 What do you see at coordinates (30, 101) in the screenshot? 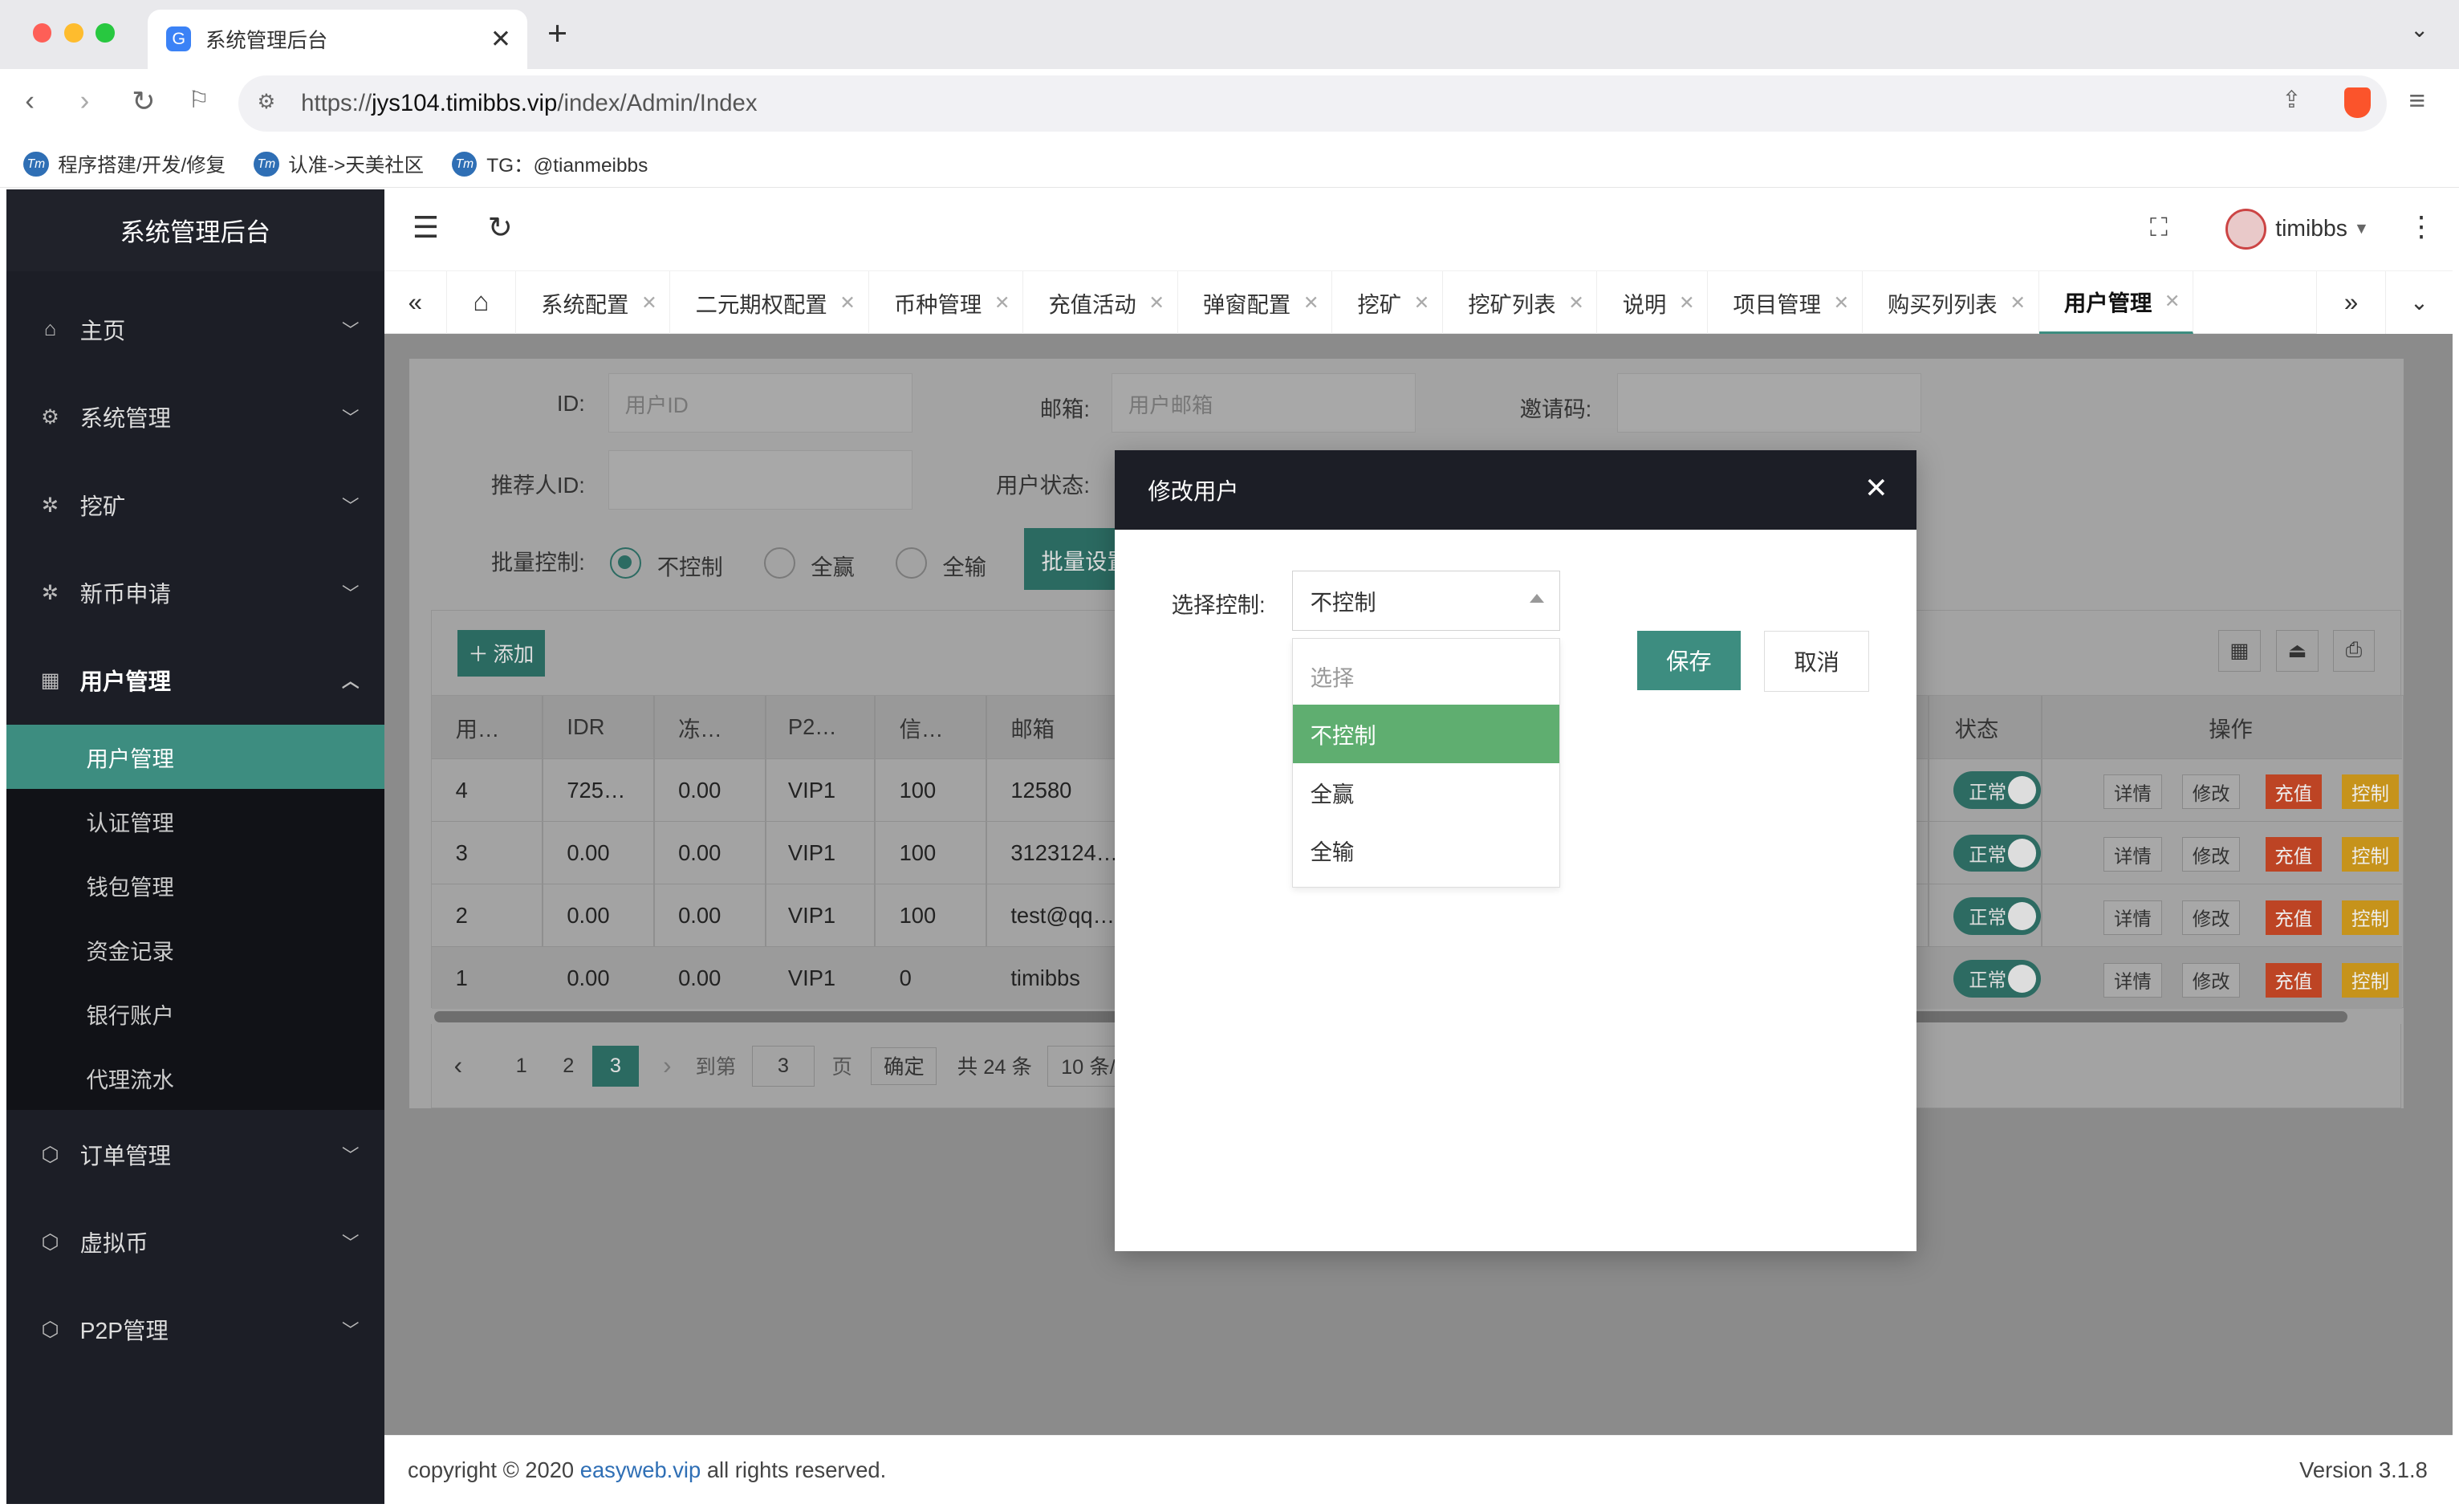
I see `back-icon: ‹` at bounding box center [30, 101].